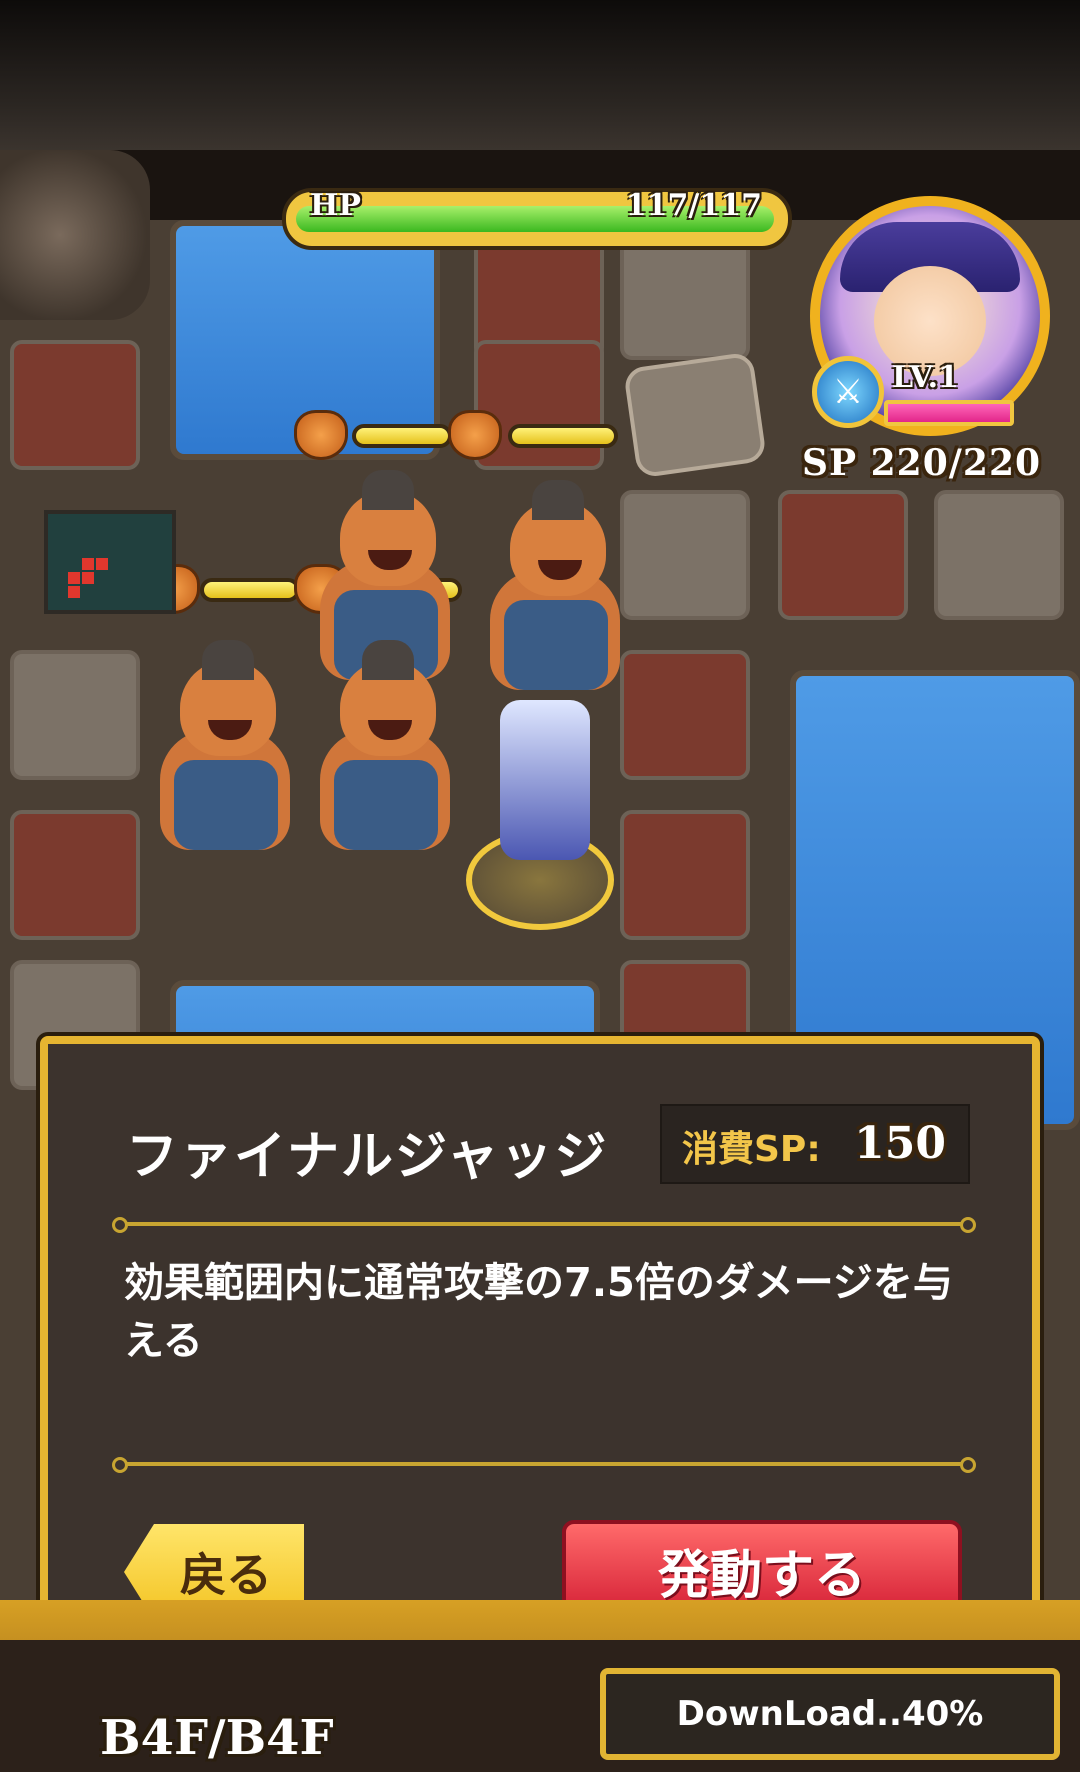  What do you see at coordinates (751, 1149) in the screenshot?
I see `sp-cost-label: 消費SP:` at bounding box center [751, 1149].